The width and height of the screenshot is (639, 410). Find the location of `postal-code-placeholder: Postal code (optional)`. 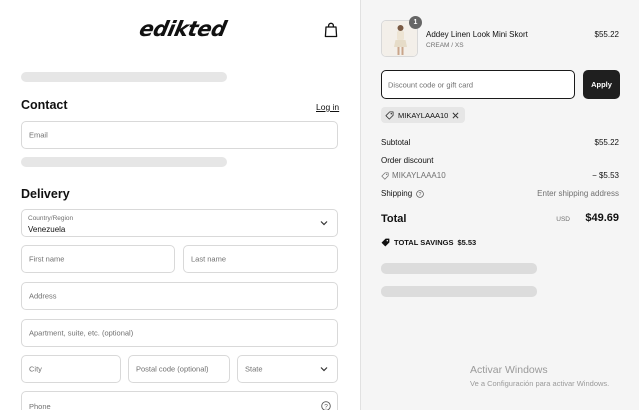

postal-code-placeholder: Postal code (optional) is located at coordinates (172, 369).